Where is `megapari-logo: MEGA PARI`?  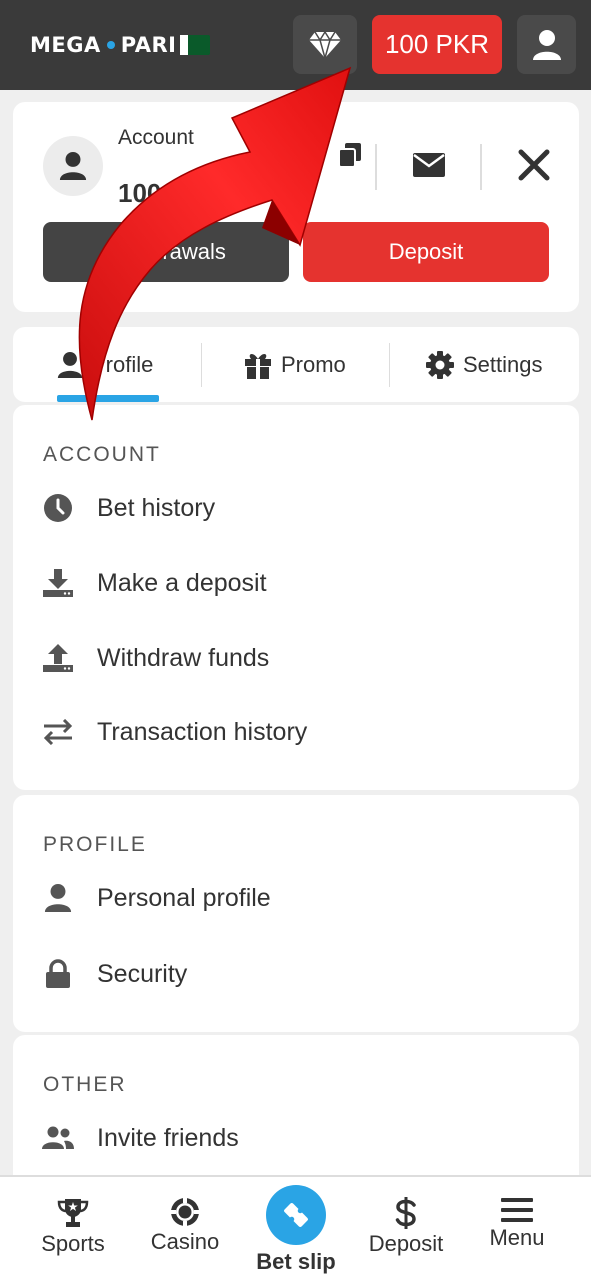
megapari-logo: MEGA PARI is located at coordinates (120, 45).